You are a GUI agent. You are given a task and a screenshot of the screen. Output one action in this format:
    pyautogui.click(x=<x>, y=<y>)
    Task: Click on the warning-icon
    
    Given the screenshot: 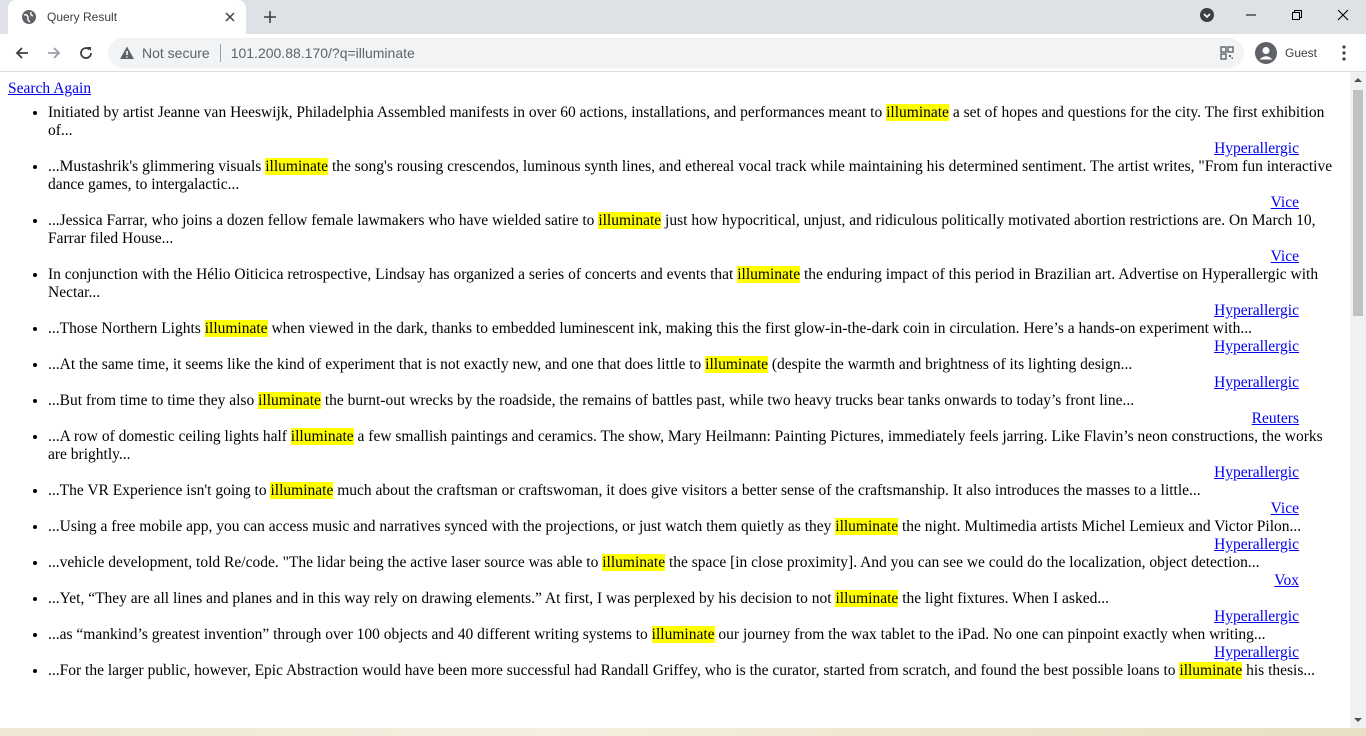 What is the action you would take?
    pyautogui.click(x=127, y=53)
    